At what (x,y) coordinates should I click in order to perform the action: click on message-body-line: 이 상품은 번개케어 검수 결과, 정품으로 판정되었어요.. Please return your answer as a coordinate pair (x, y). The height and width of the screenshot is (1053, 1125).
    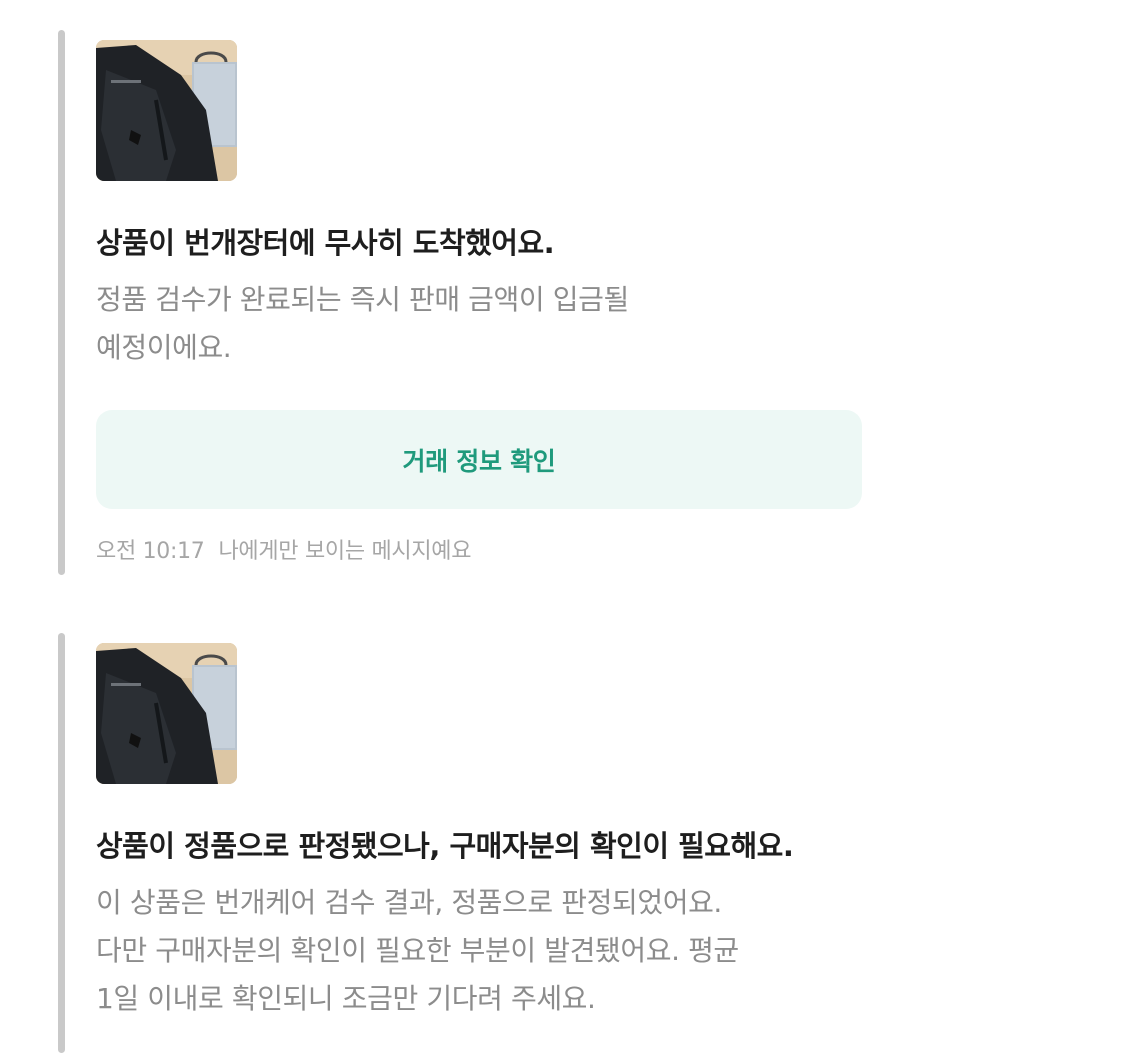
    Looking at the image, I should click on (409, 902).